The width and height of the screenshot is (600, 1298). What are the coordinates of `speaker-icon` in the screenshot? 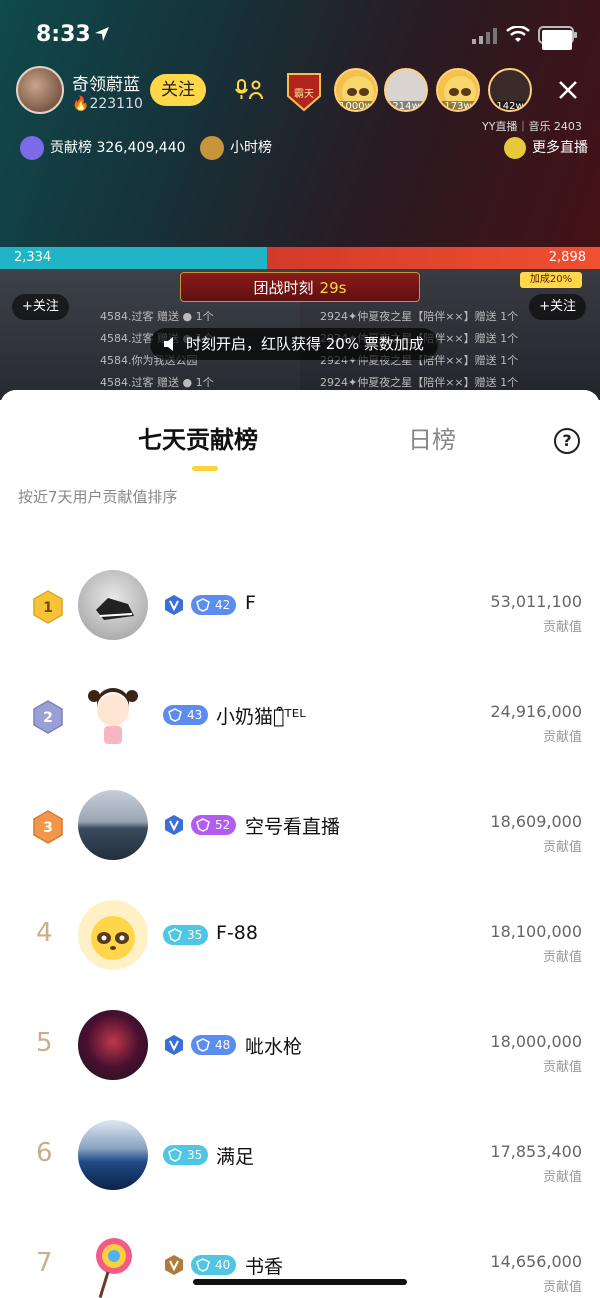 It's located at (168, 344).